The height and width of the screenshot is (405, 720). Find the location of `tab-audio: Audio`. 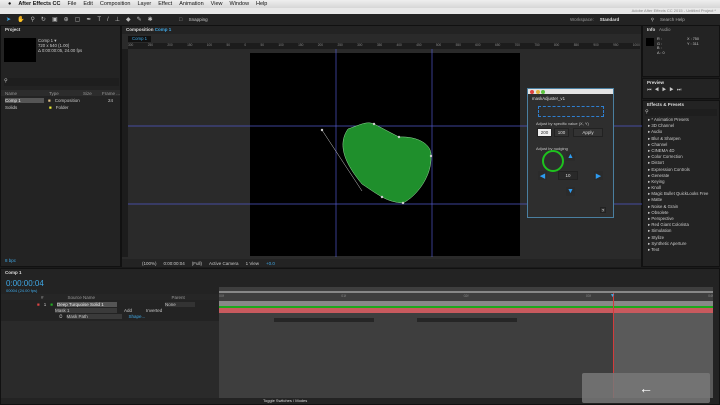

tab-audio: Audio is located at coordinates (665, 29).